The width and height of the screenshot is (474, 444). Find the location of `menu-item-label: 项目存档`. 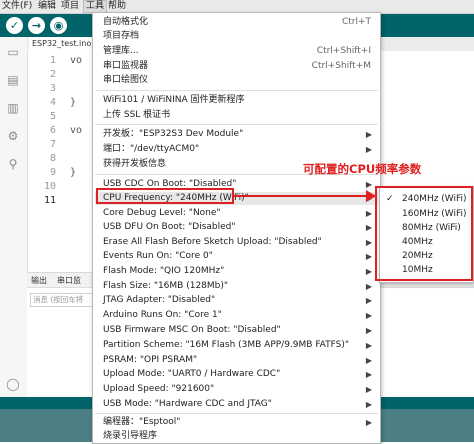

menu-item-label: 项目存档 is located at coordinates (121, 36).